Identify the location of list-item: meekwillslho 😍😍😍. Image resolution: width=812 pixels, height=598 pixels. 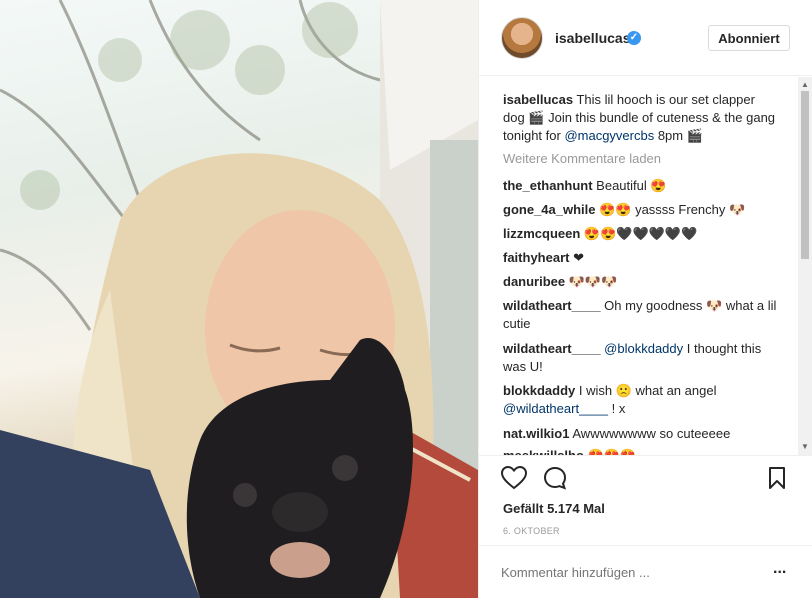
(641, 451).